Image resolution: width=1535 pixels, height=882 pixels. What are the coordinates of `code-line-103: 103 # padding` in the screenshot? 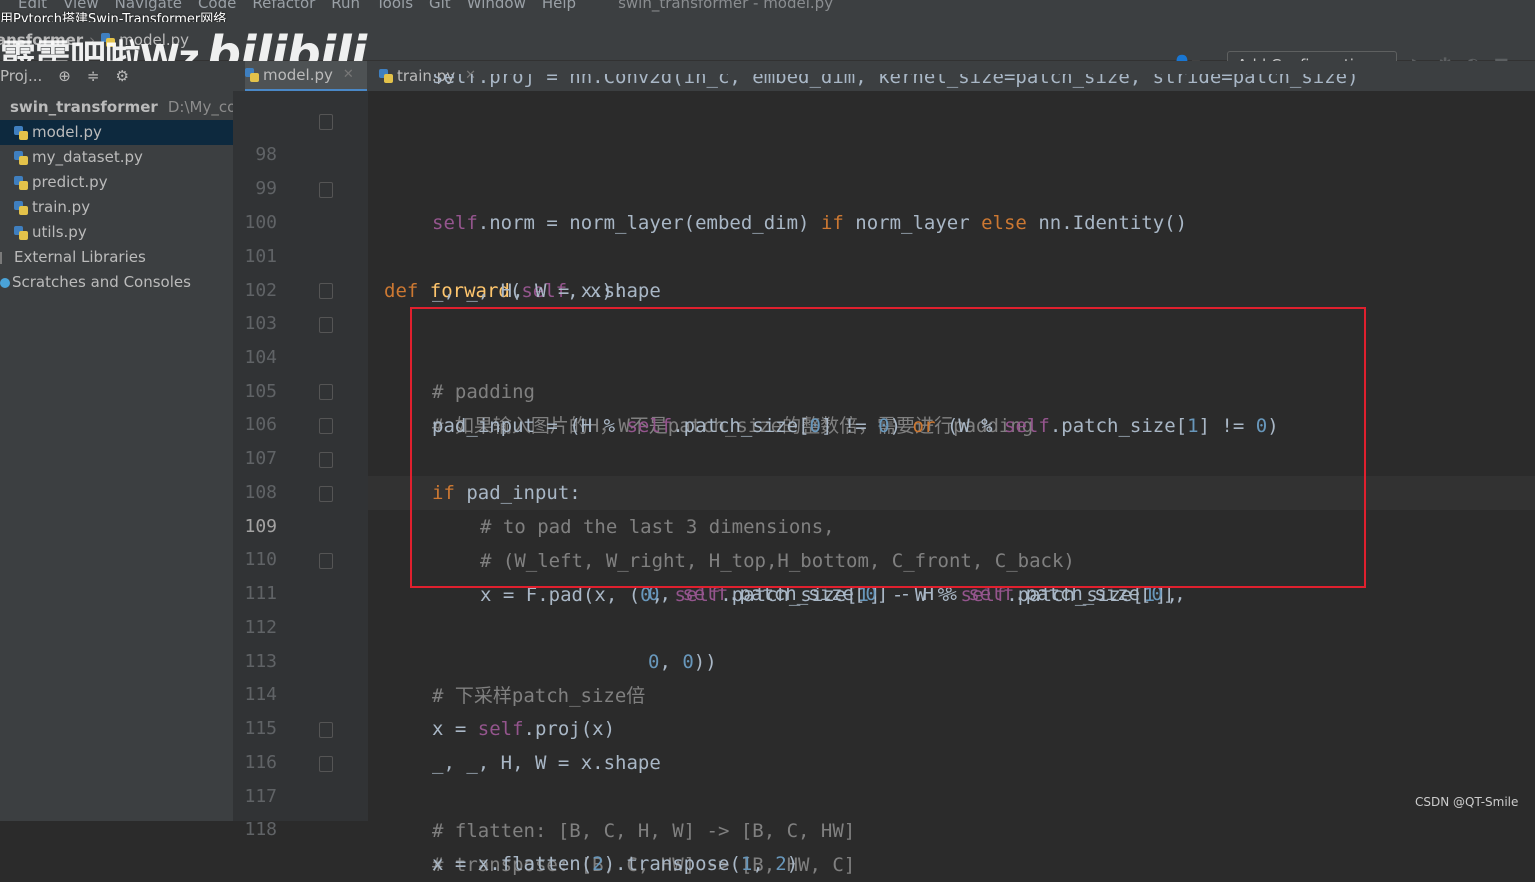 It's located at (767, 338).